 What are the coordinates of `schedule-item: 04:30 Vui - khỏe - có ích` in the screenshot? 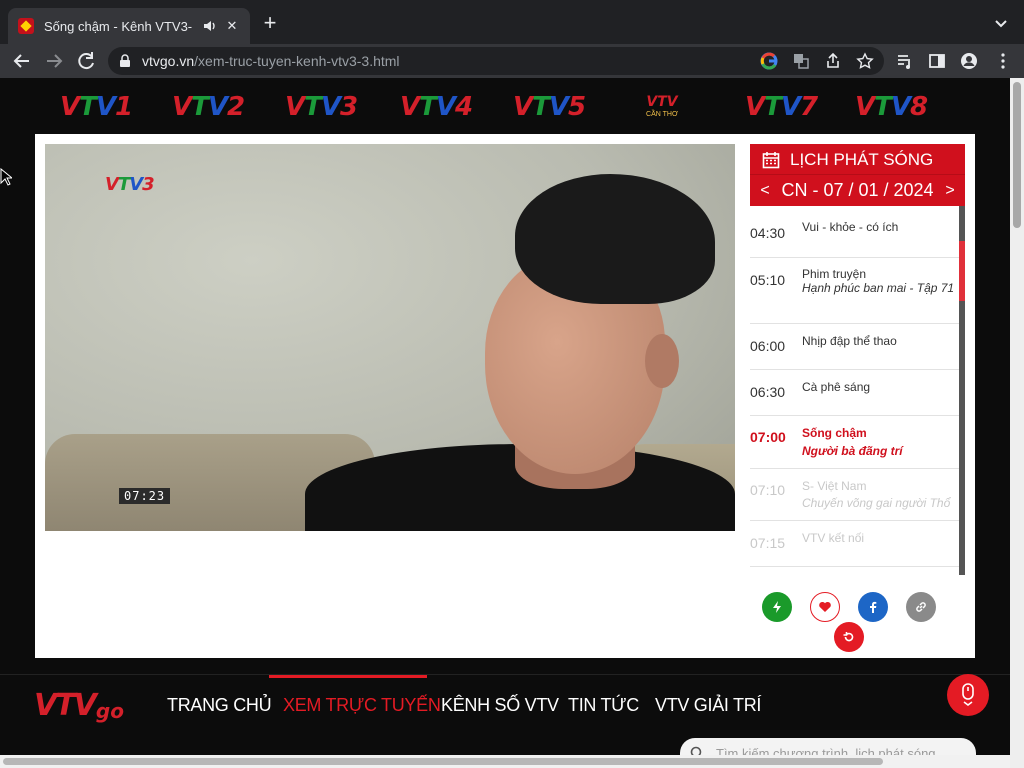 It's located at (854, 232).